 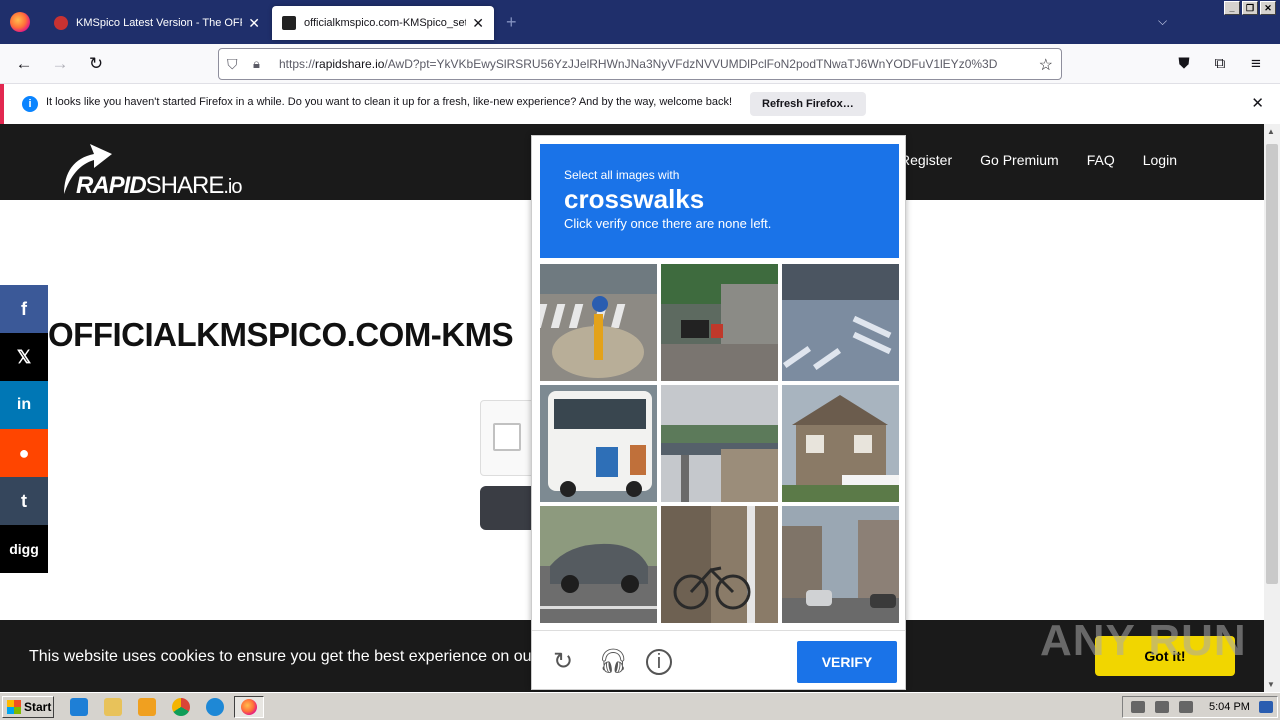 What do you see at coordinates (350, 64) in the screenshot?
I see `url-domain: rapidshare.io` at bounding box center [350, 64].